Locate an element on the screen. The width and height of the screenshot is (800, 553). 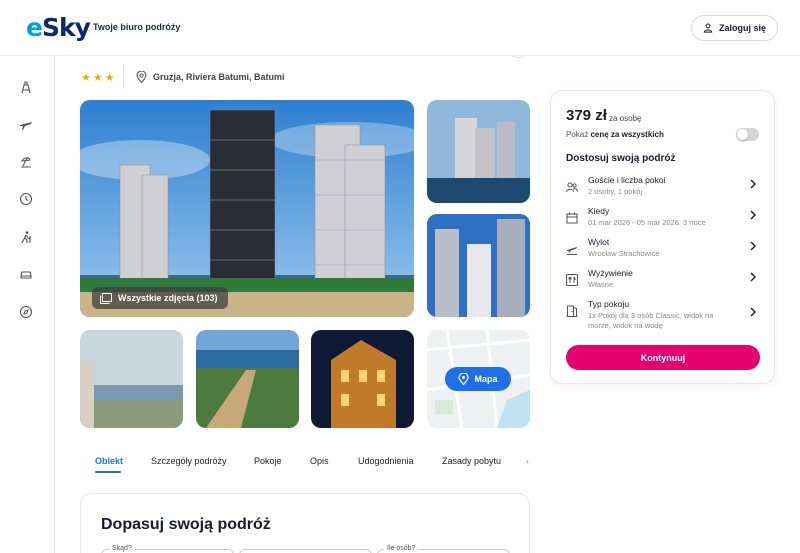
adjust-trip-title: Dopasuj swoją podróż is located at coordinates (186, 524).